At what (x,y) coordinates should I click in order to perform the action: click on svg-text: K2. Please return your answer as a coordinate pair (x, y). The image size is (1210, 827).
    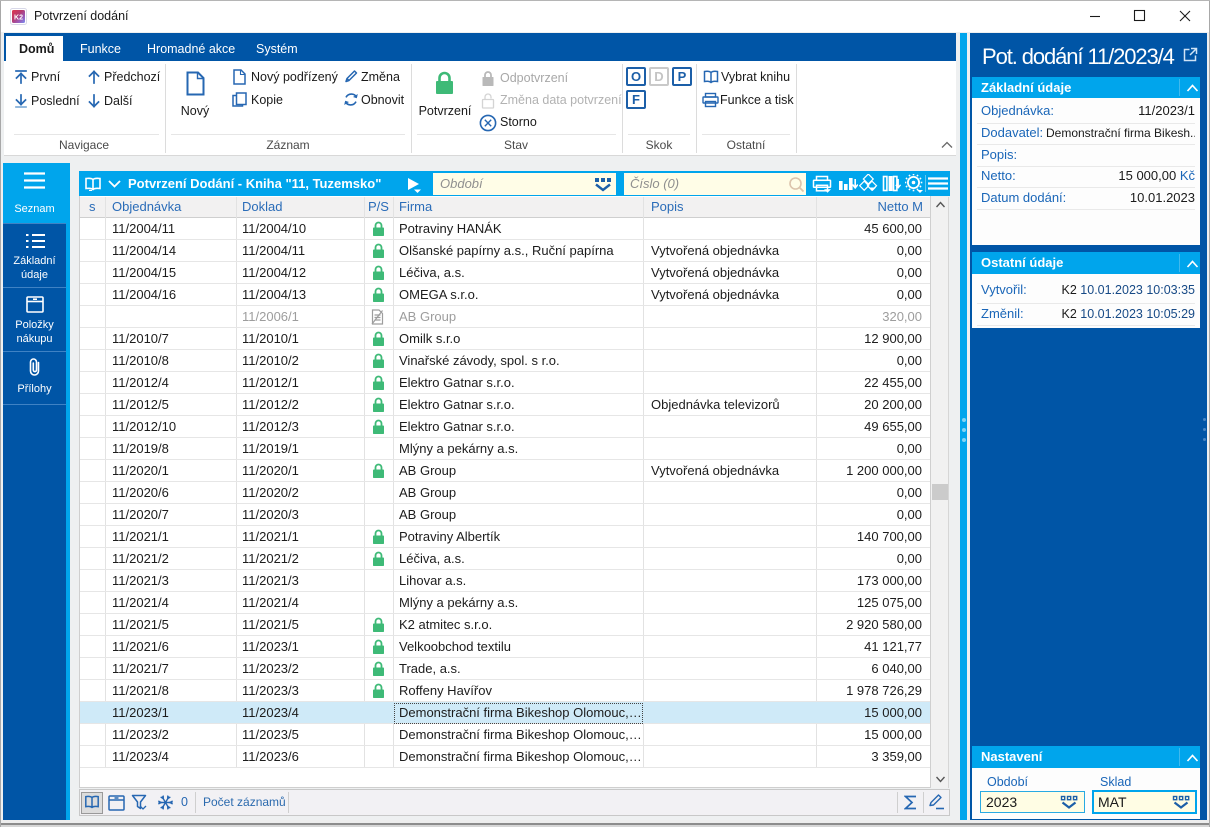
    Looking at the image, I should click on (18, 18).